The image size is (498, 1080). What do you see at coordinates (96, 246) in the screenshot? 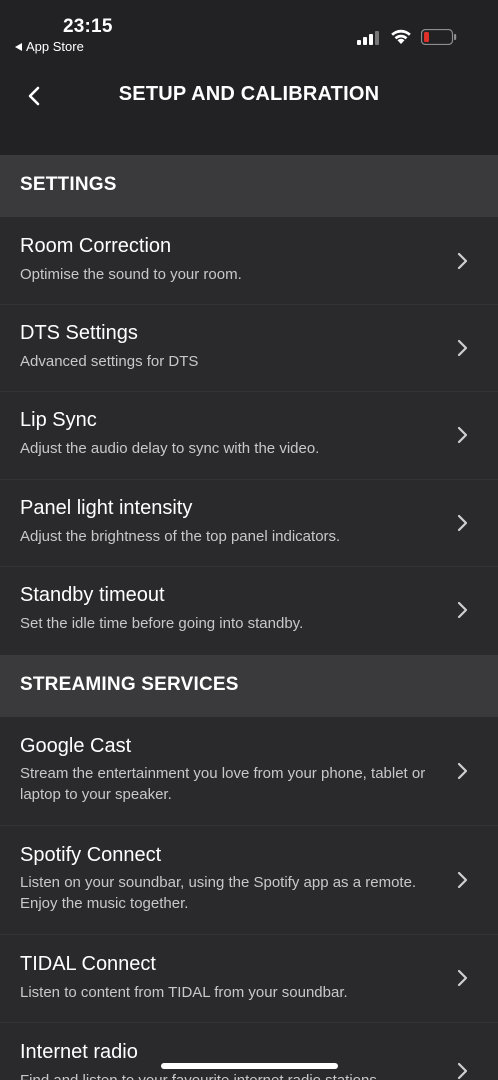
I see `item-title: Room Correction` at bounding box center [96, 246].